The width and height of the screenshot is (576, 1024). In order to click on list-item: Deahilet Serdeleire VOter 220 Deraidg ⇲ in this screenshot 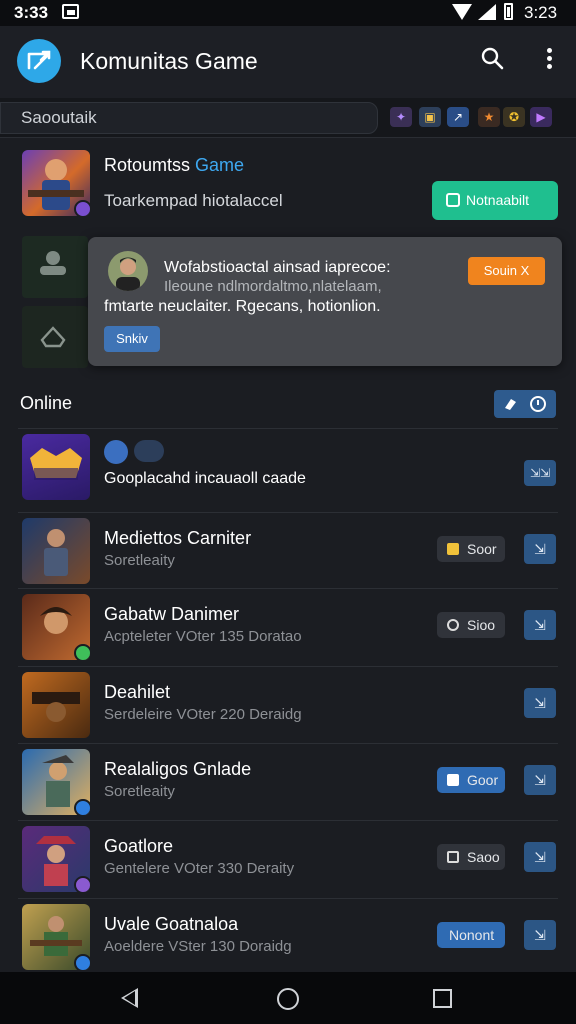, I will do `click(288, 704)`.